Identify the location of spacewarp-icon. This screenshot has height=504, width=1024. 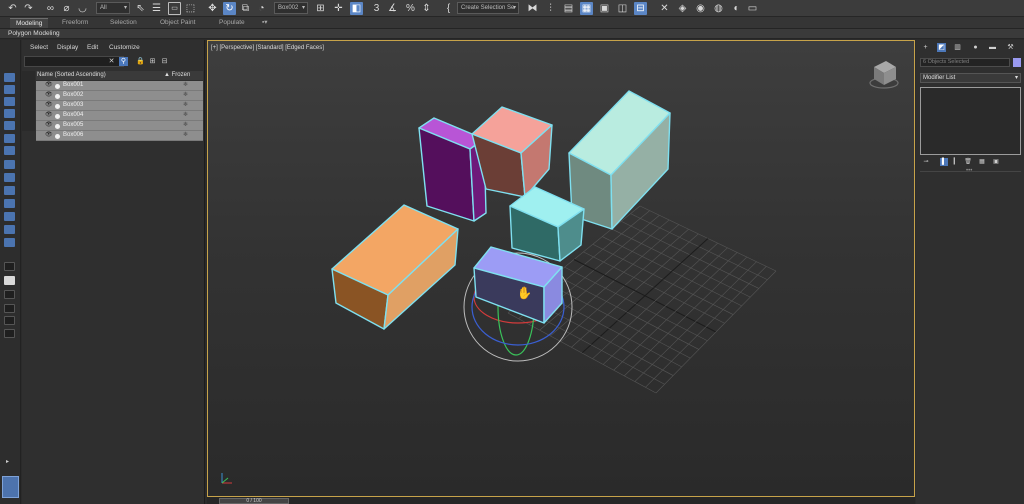
(9, 177).